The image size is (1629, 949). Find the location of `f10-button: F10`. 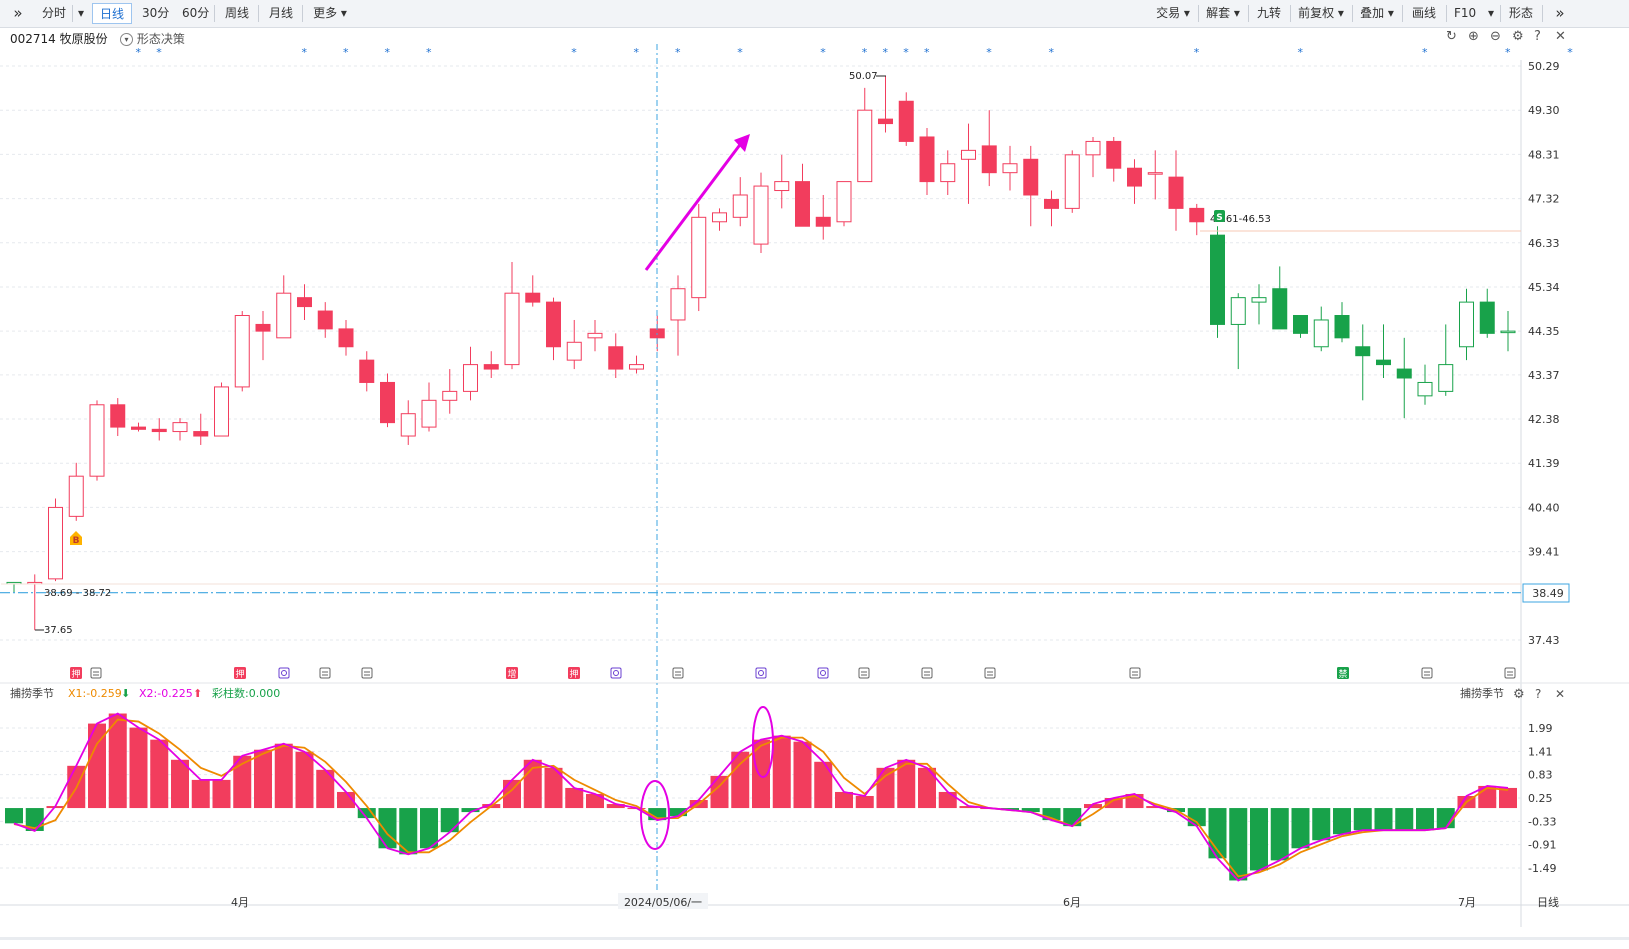

f10-button: F10 is located at coordinates (1465, 13).